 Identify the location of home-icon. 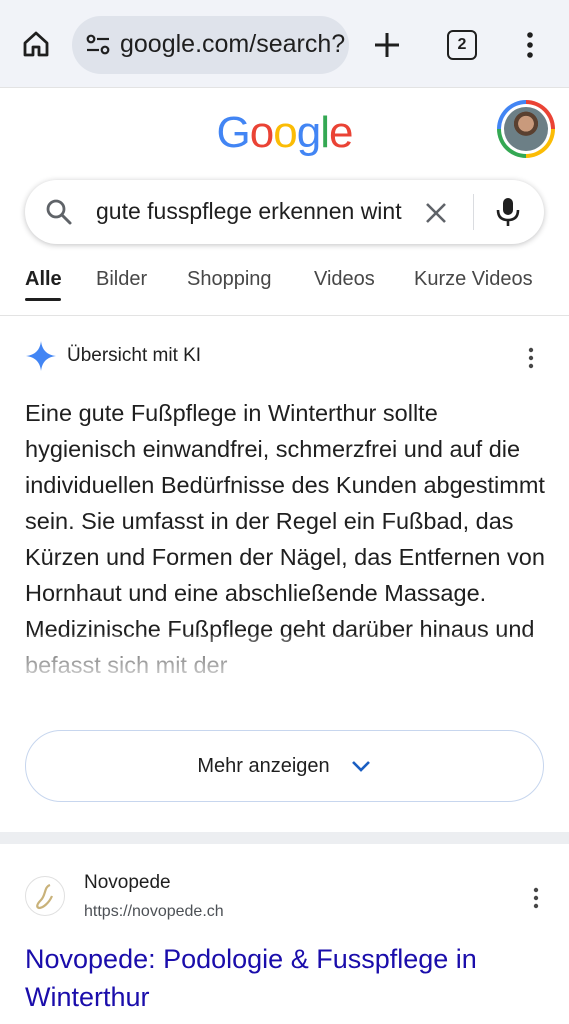
(36, 44).